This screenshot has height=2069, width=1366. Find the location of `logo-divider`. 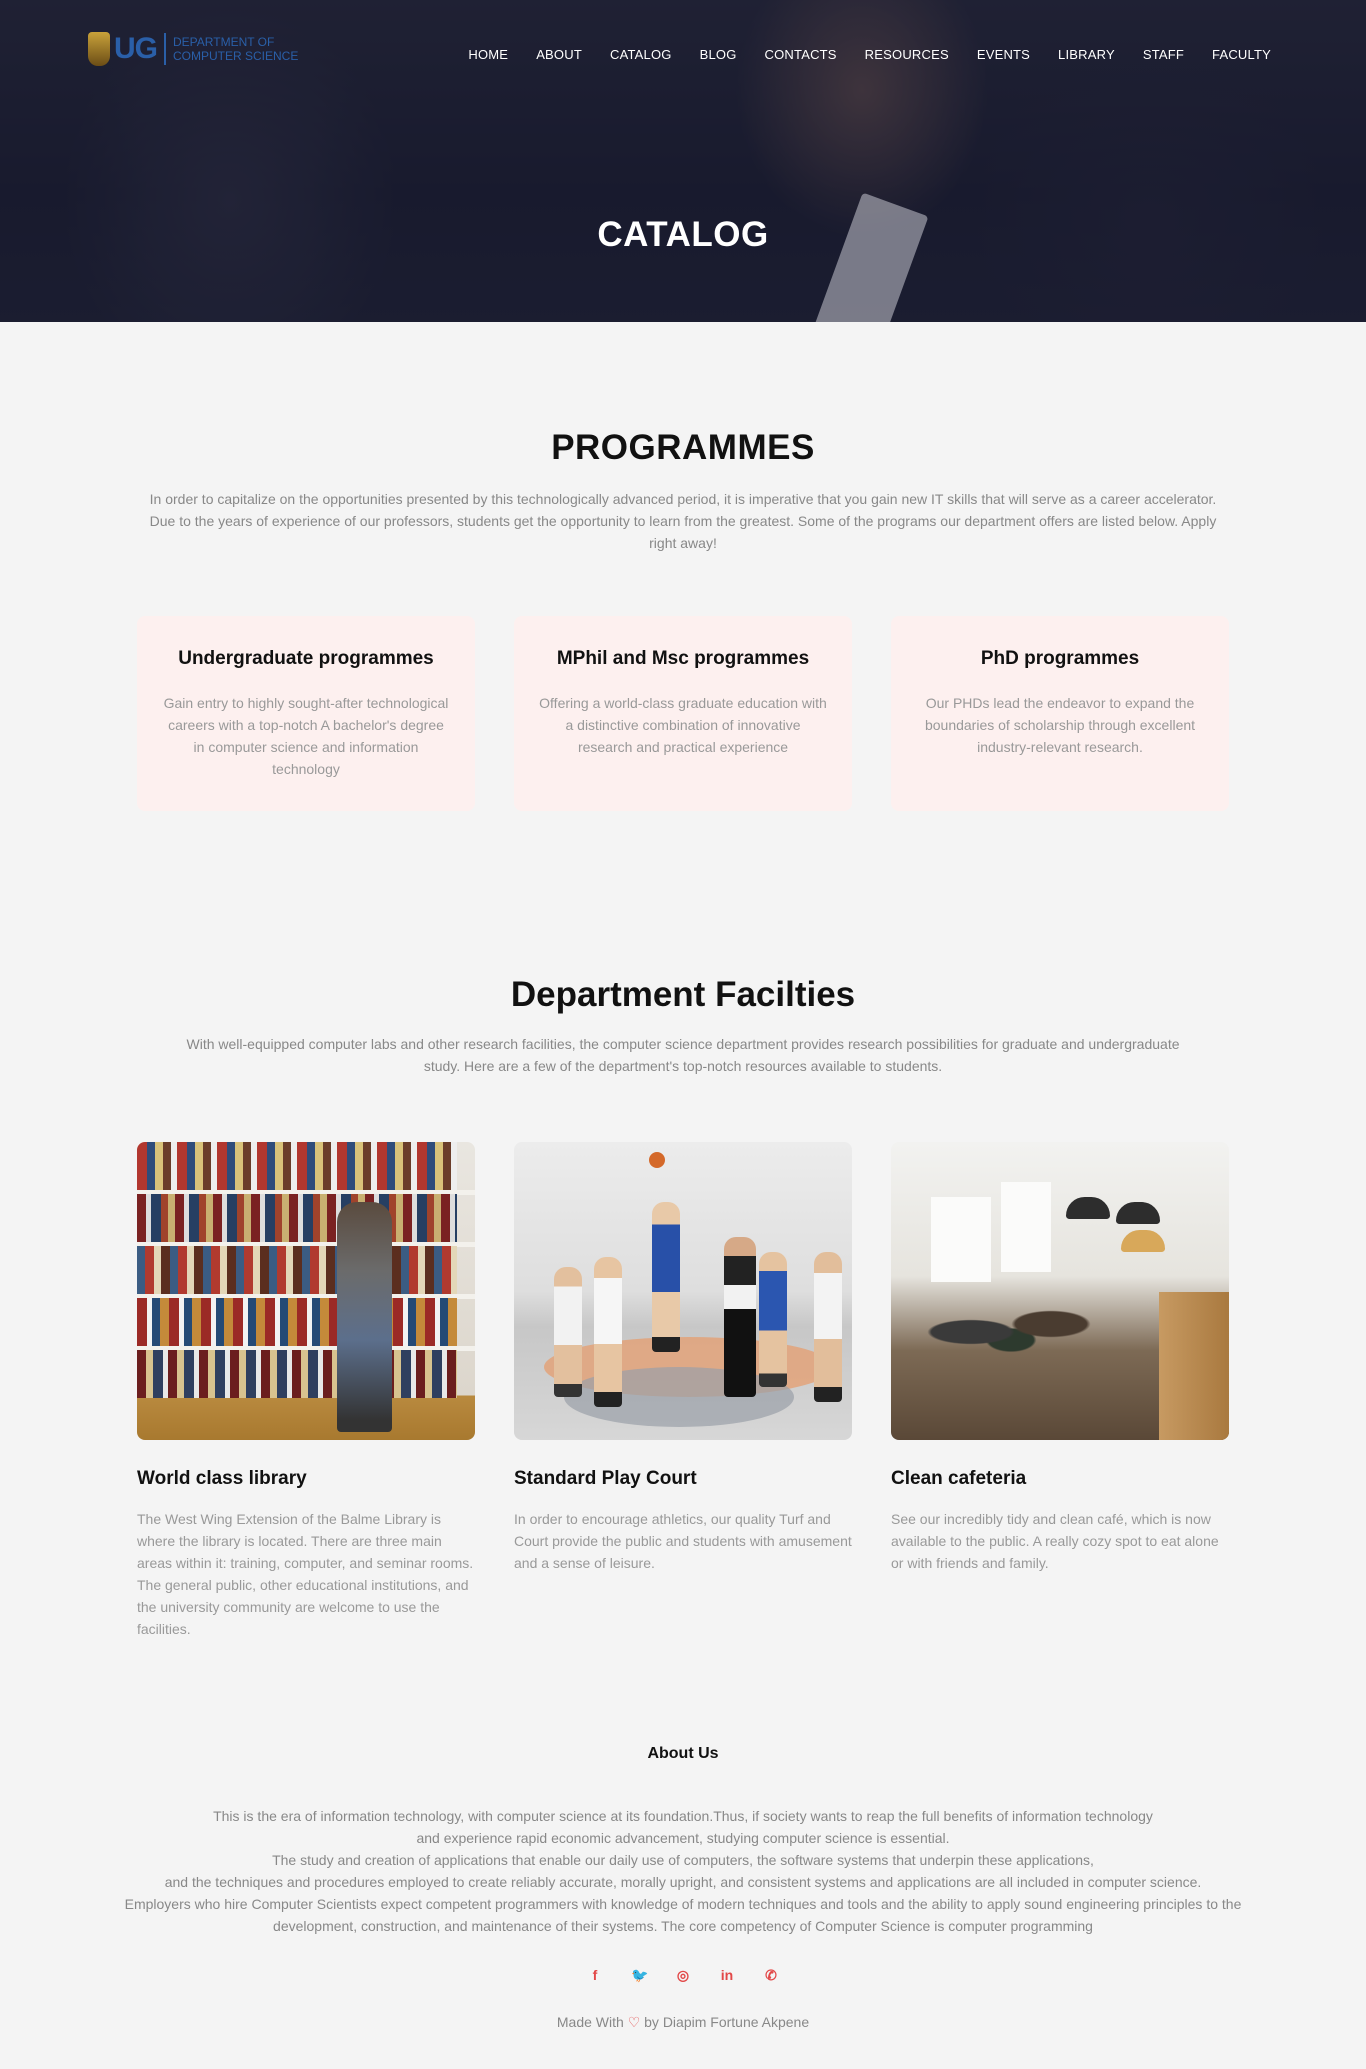

logo-divider is located at coordinates (165, 49).